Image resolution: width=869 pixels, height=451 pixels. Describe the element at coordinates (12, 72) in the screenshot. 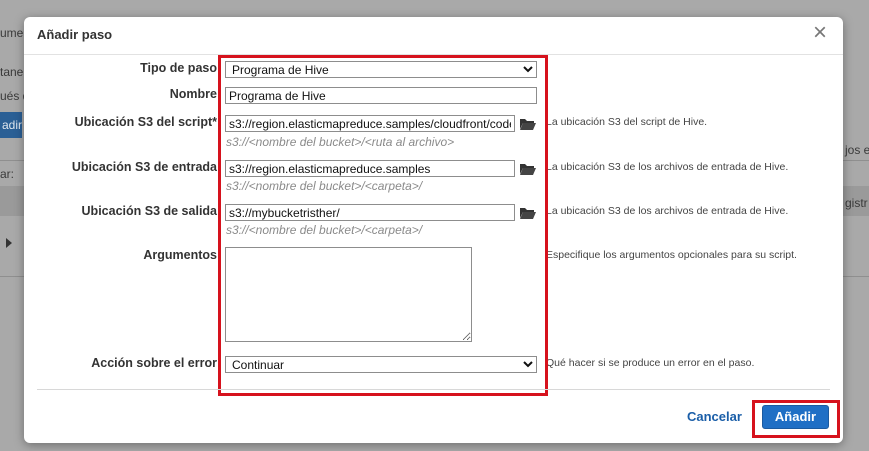

I see `bg-fragment: tane` at that location.